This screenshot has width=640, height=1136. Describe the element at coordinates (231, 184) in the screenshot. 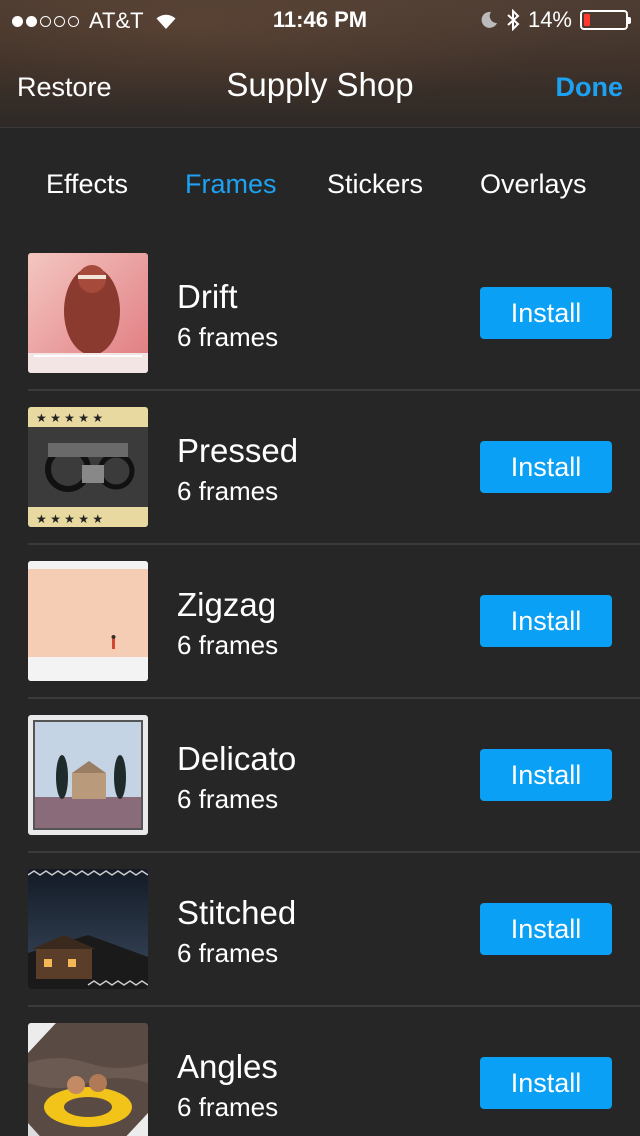

I see `tab-frames: Frames` at that location.